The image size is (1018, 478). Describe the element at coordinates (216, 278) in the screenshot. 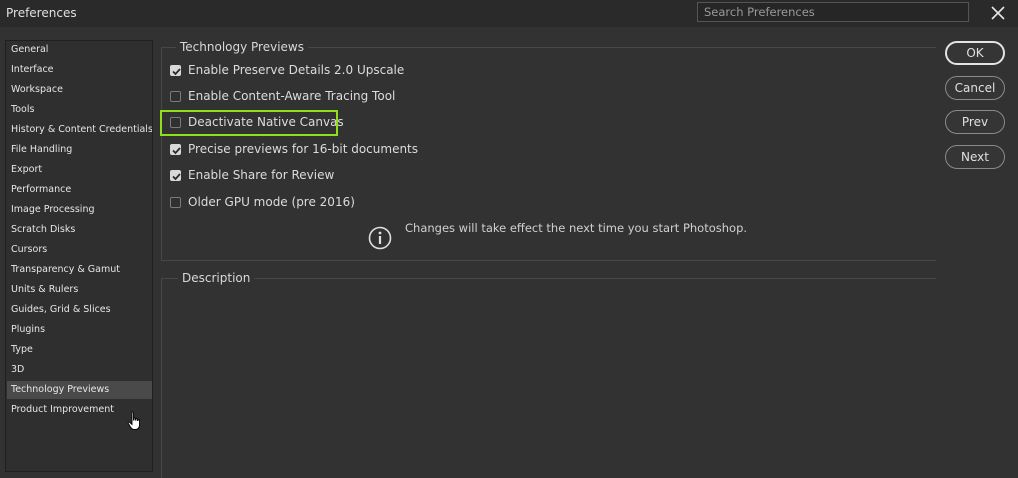

I see `description-heading: Description` at that location.